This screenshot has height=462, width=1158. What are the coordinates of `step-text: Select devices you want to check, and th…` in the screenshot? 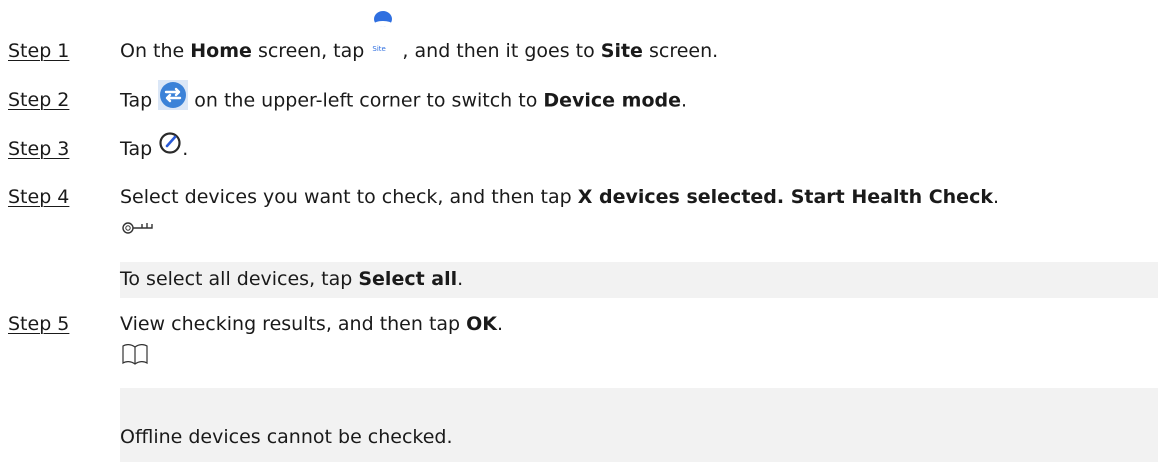 It's located at (560, 197).